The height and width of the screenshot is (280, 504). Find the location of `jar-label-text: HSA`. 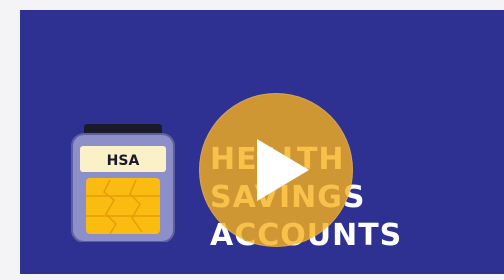

jar-label-text: HSA is located at coordinates (123, 161).